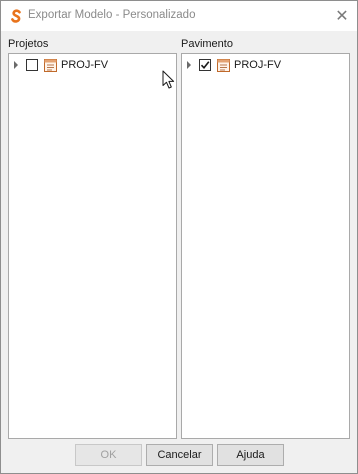 The width and height of the screenshot is (358, 474). What do you see at coordinates (16, 16) in the screenshot?
I see `app-logo-icon` at bounding box center [16, 16].